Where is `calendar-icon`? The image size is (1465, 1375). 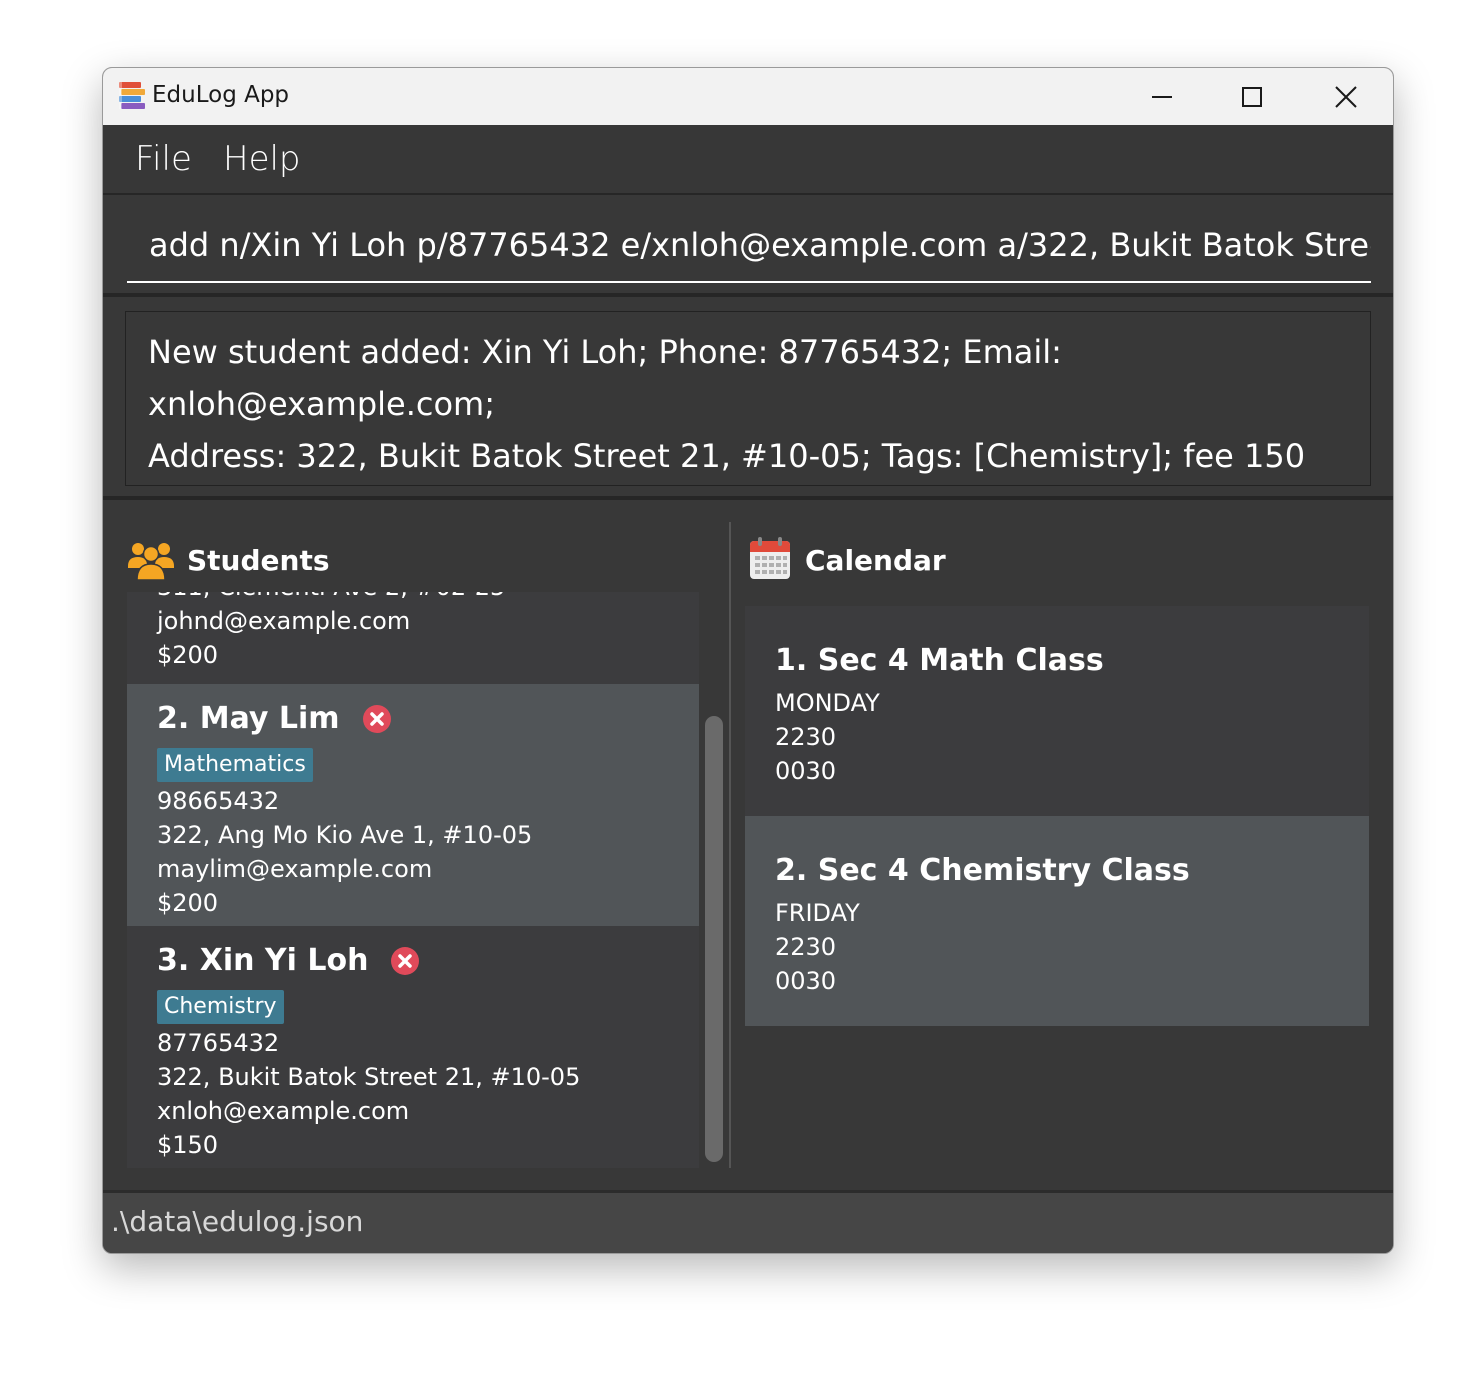
calendar-icon is located at coordinates (770, 558).